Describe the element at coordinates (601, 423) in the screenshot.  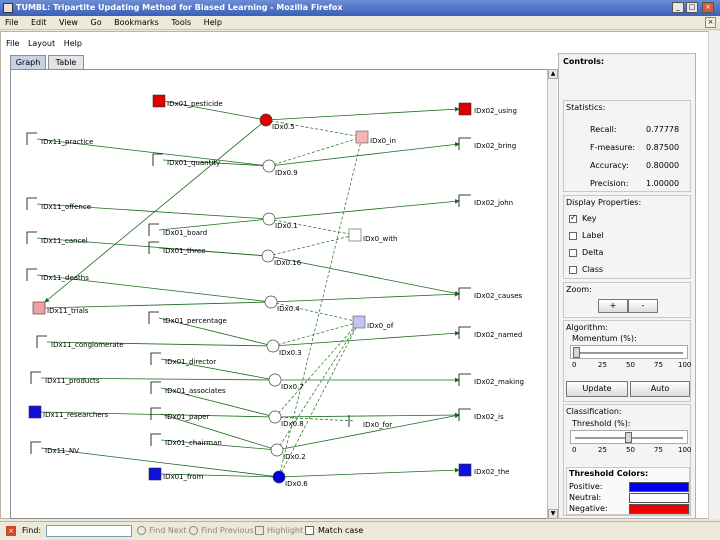
I see `threshold-label: Threshold (%):` at that location.